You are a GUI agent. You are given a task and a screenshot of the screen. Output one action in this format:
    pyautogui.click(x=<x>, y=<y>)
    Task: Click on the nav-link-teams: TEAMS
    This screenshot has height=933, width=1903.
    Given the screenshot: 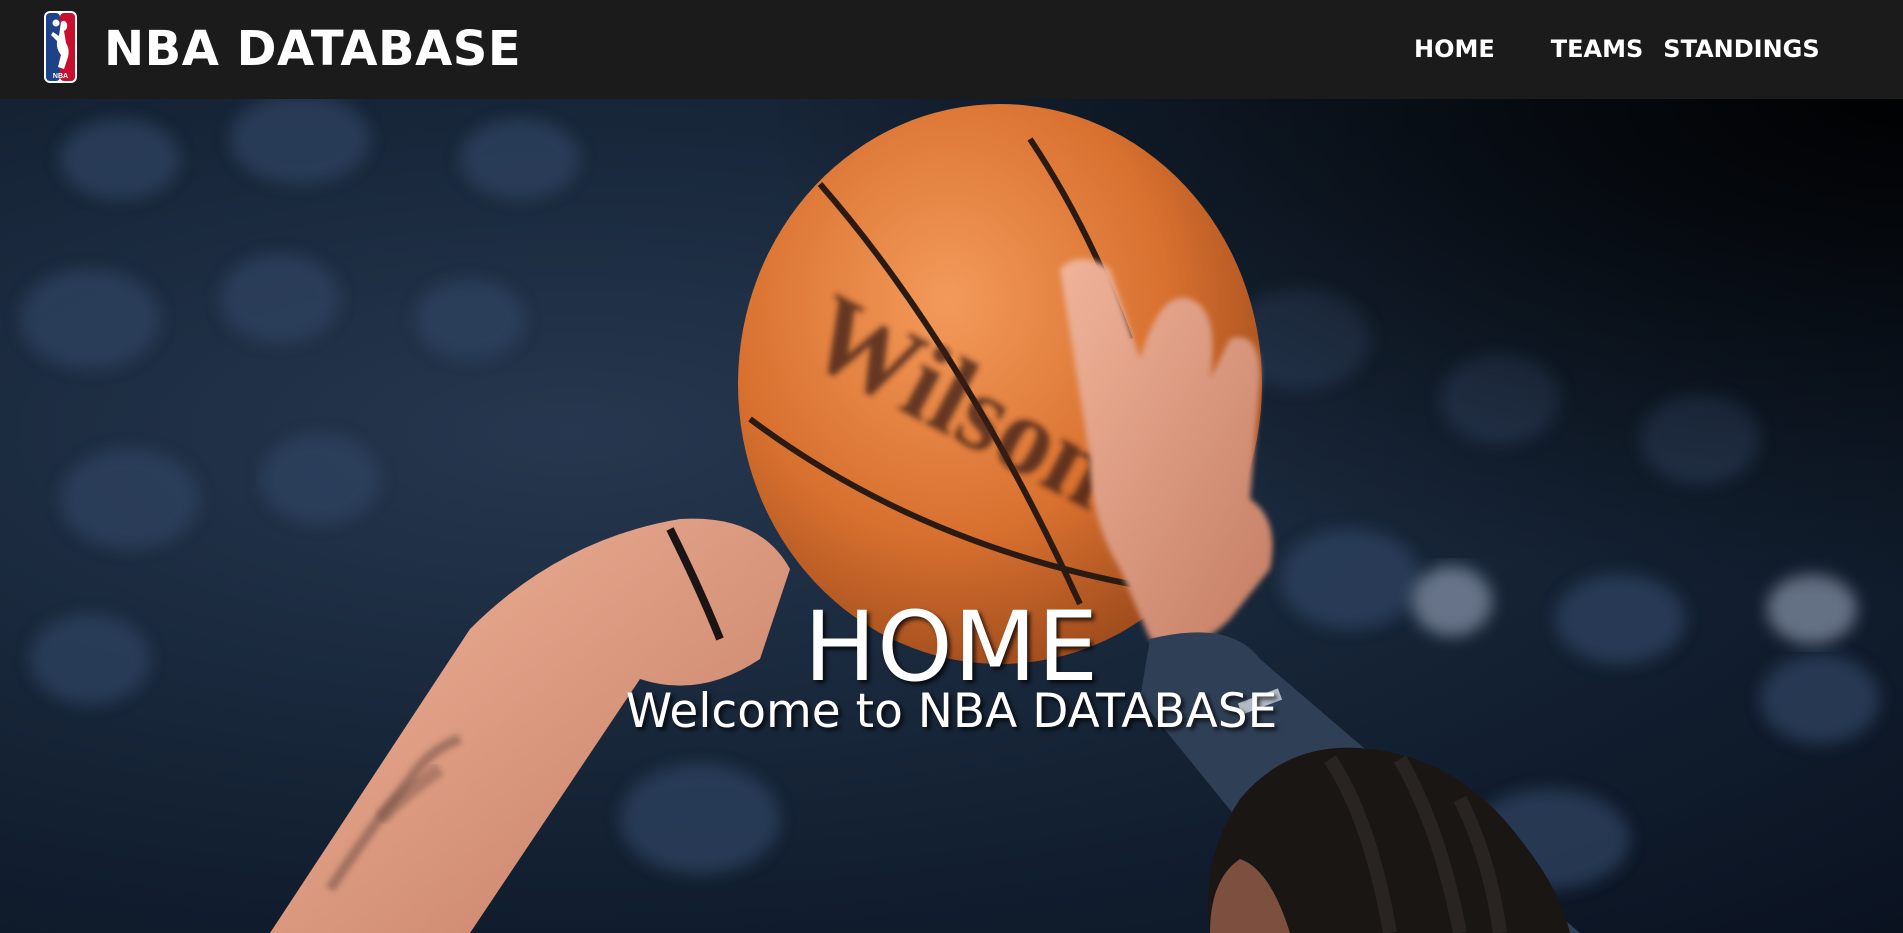 What is the action you would take?
    pyautogui.click(x=1597, y=49)
    